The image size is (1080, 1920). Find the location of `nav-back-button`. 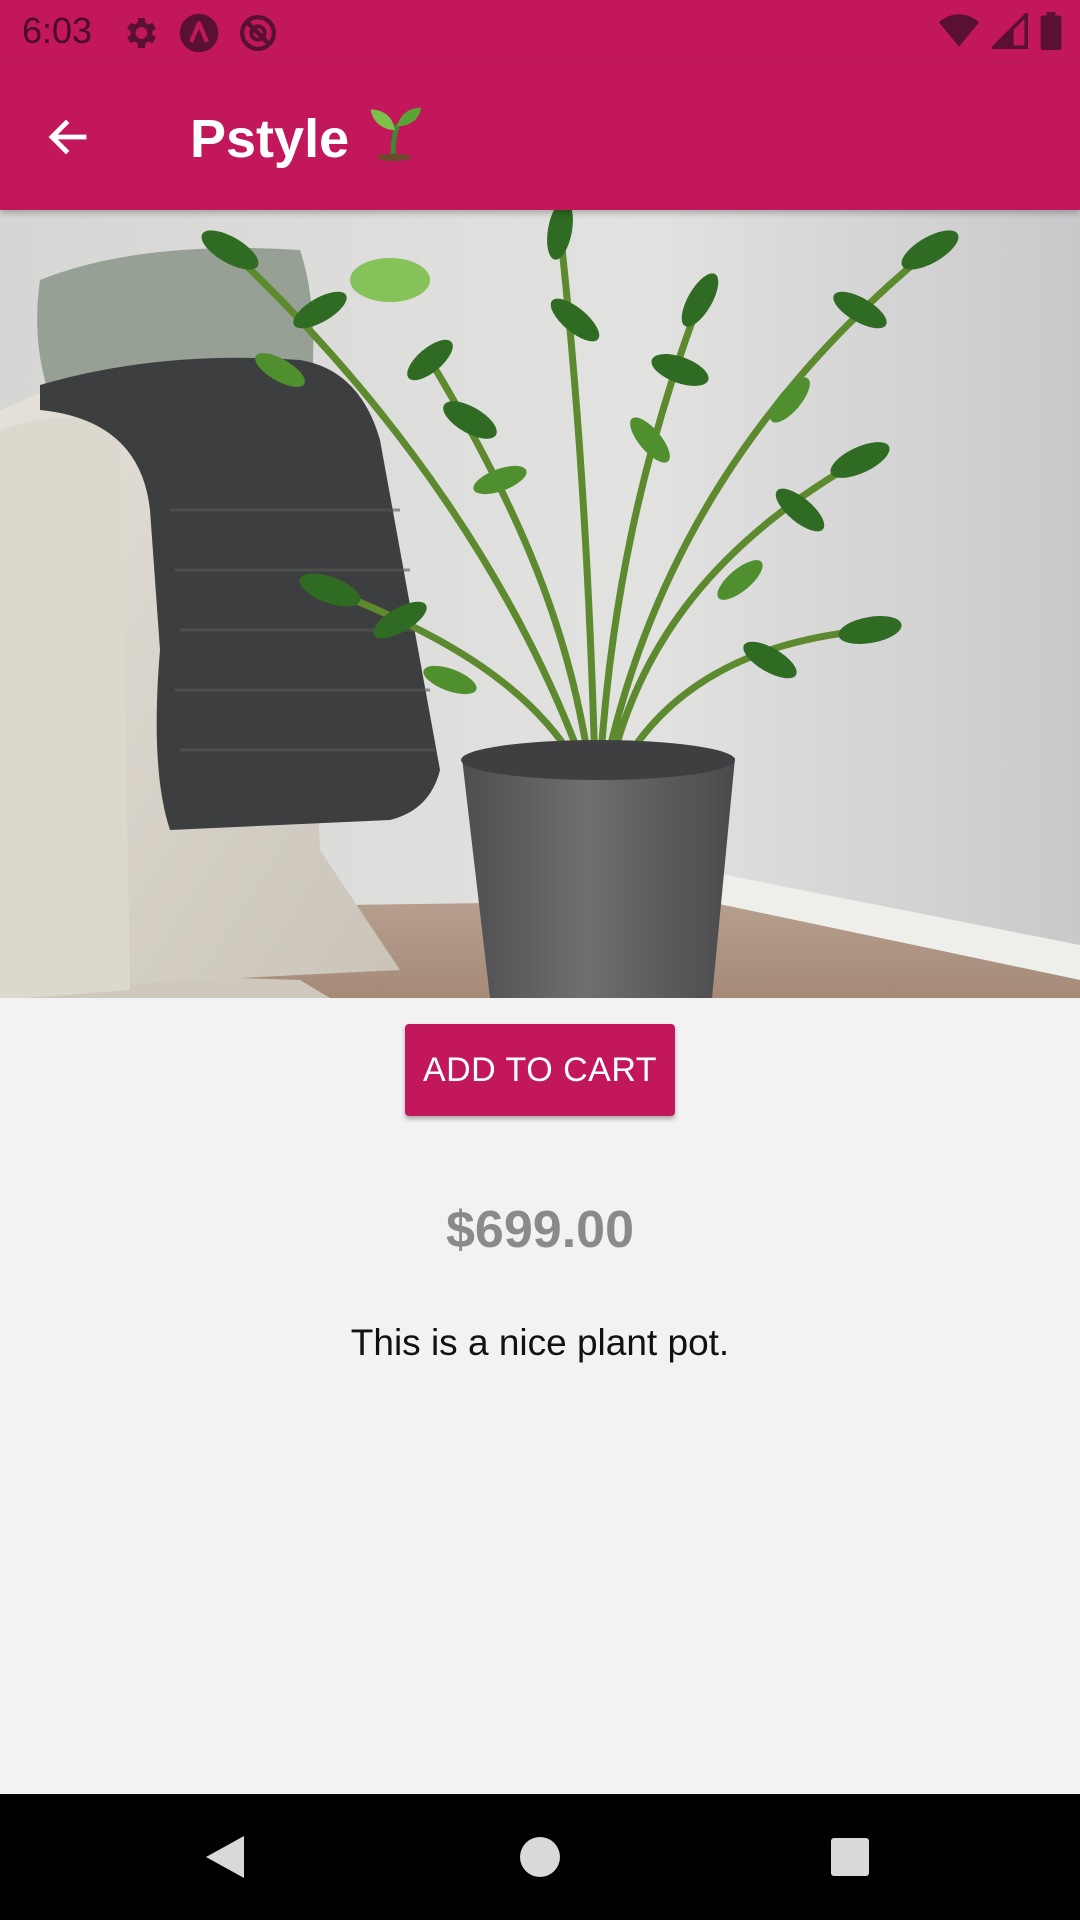

nav-back-button is located at coordinates (225, 1857).